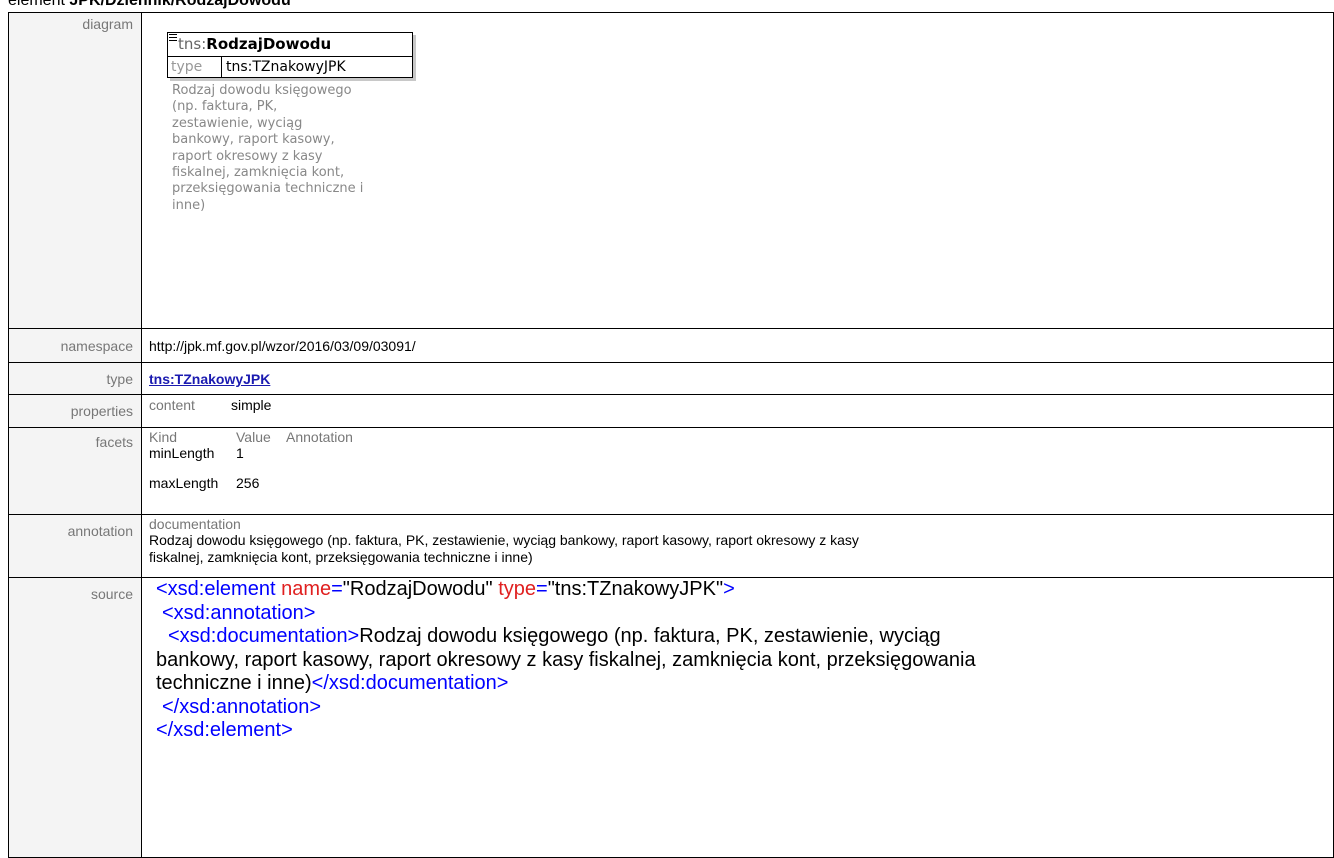  I want to click on desc-line: fiskalnej, zamknięcia kont,, so click(258, 173).